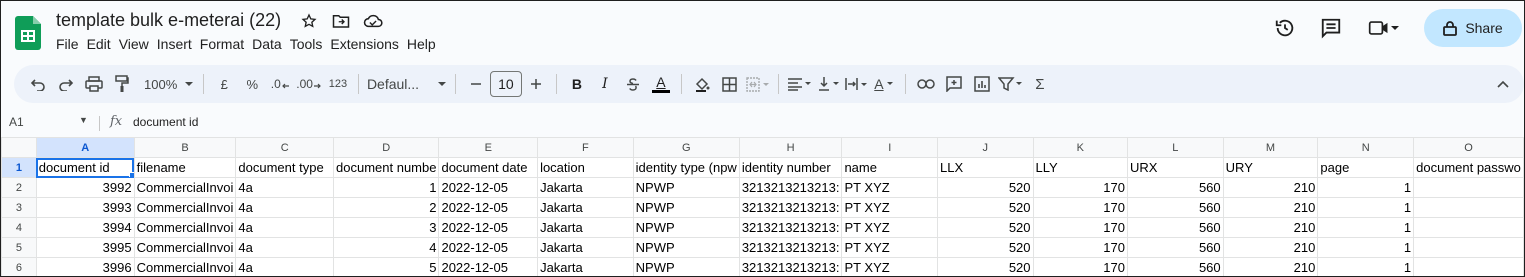 The width and height of the screenshot is (1525, 277). What do you see at coordinates (19, 266) in the screenshot?
I see `row-header: 6` at bounding box center [19, 266].